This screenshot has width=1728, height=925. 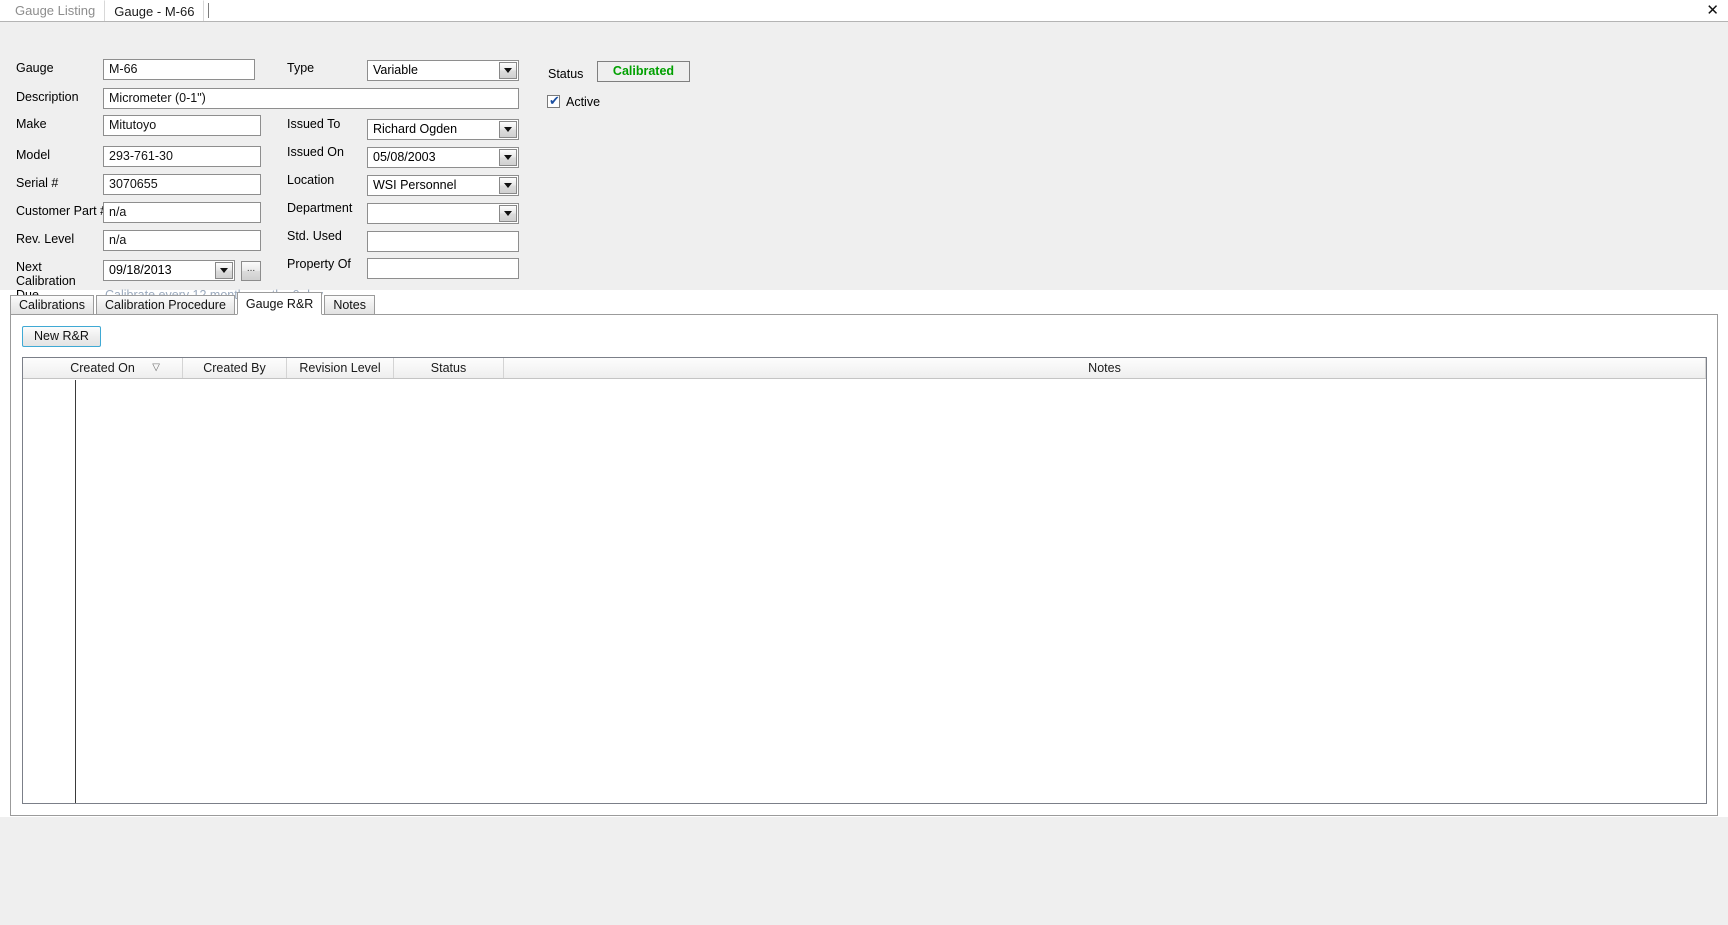 What do you see at coordinates (311, 180) in the screenshot?
I see `label-location: Location` at bounding box center [311, 180].